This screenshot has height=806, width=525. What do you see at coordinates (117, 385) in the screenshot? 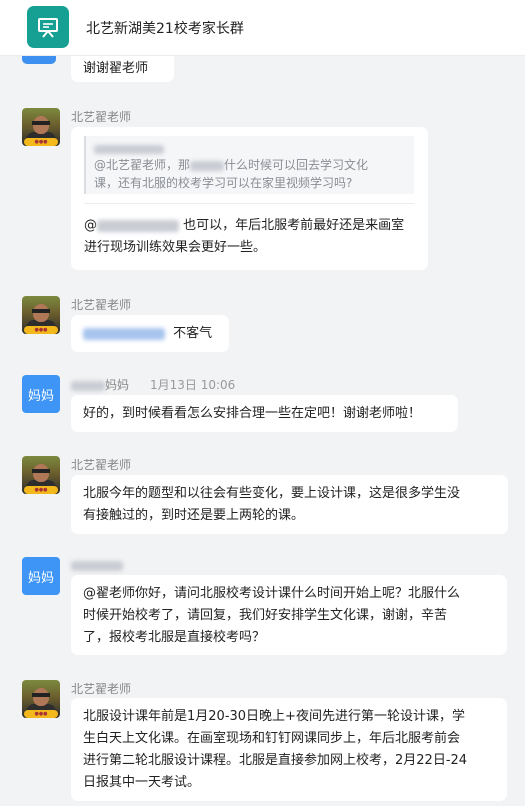
I see `sender-name-suffix: 妈妈` at bounding box center [117, 385].